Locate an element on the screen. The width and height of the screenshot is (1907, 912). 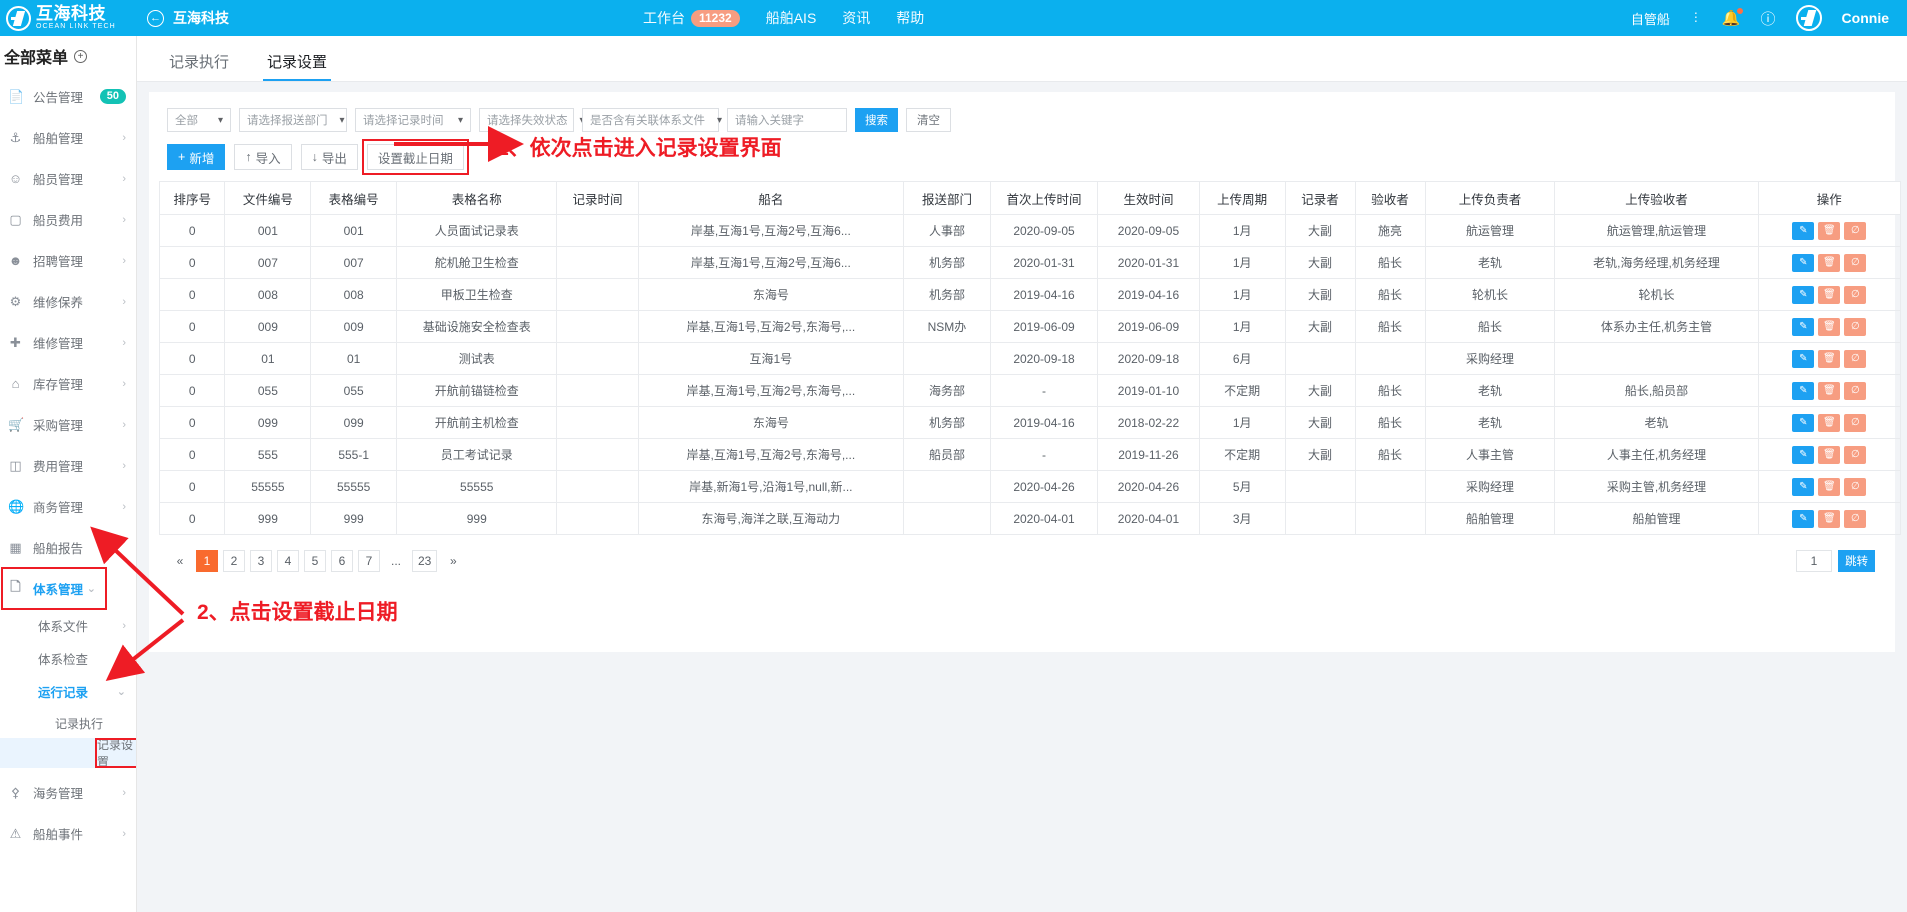
dots-vertical-icon: ⋮ is located at coordinates (1696, 17).